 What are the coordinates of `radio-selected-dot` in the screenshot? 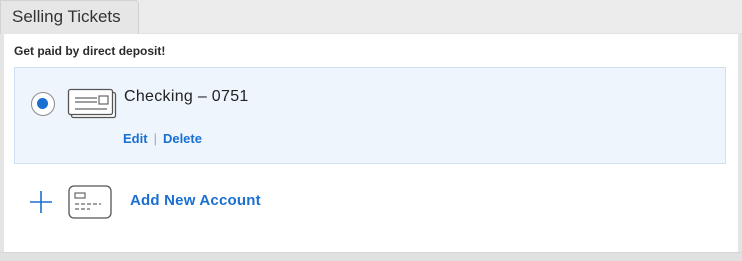 It's located at (42, 103).